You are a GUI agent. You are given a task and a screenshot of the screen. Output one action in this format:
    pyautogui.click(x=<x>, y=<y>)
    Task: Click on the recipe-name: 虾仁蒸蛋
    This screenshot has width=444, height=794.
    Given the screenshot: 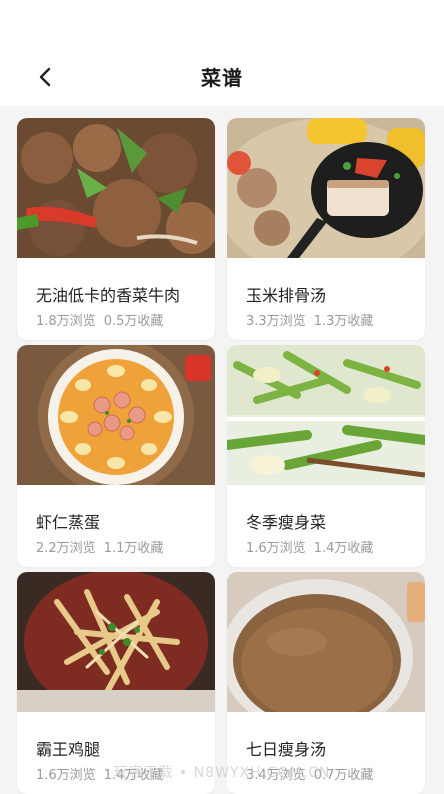 What is the action you would take?
    pyautogui.click(x=68, y=522)
    